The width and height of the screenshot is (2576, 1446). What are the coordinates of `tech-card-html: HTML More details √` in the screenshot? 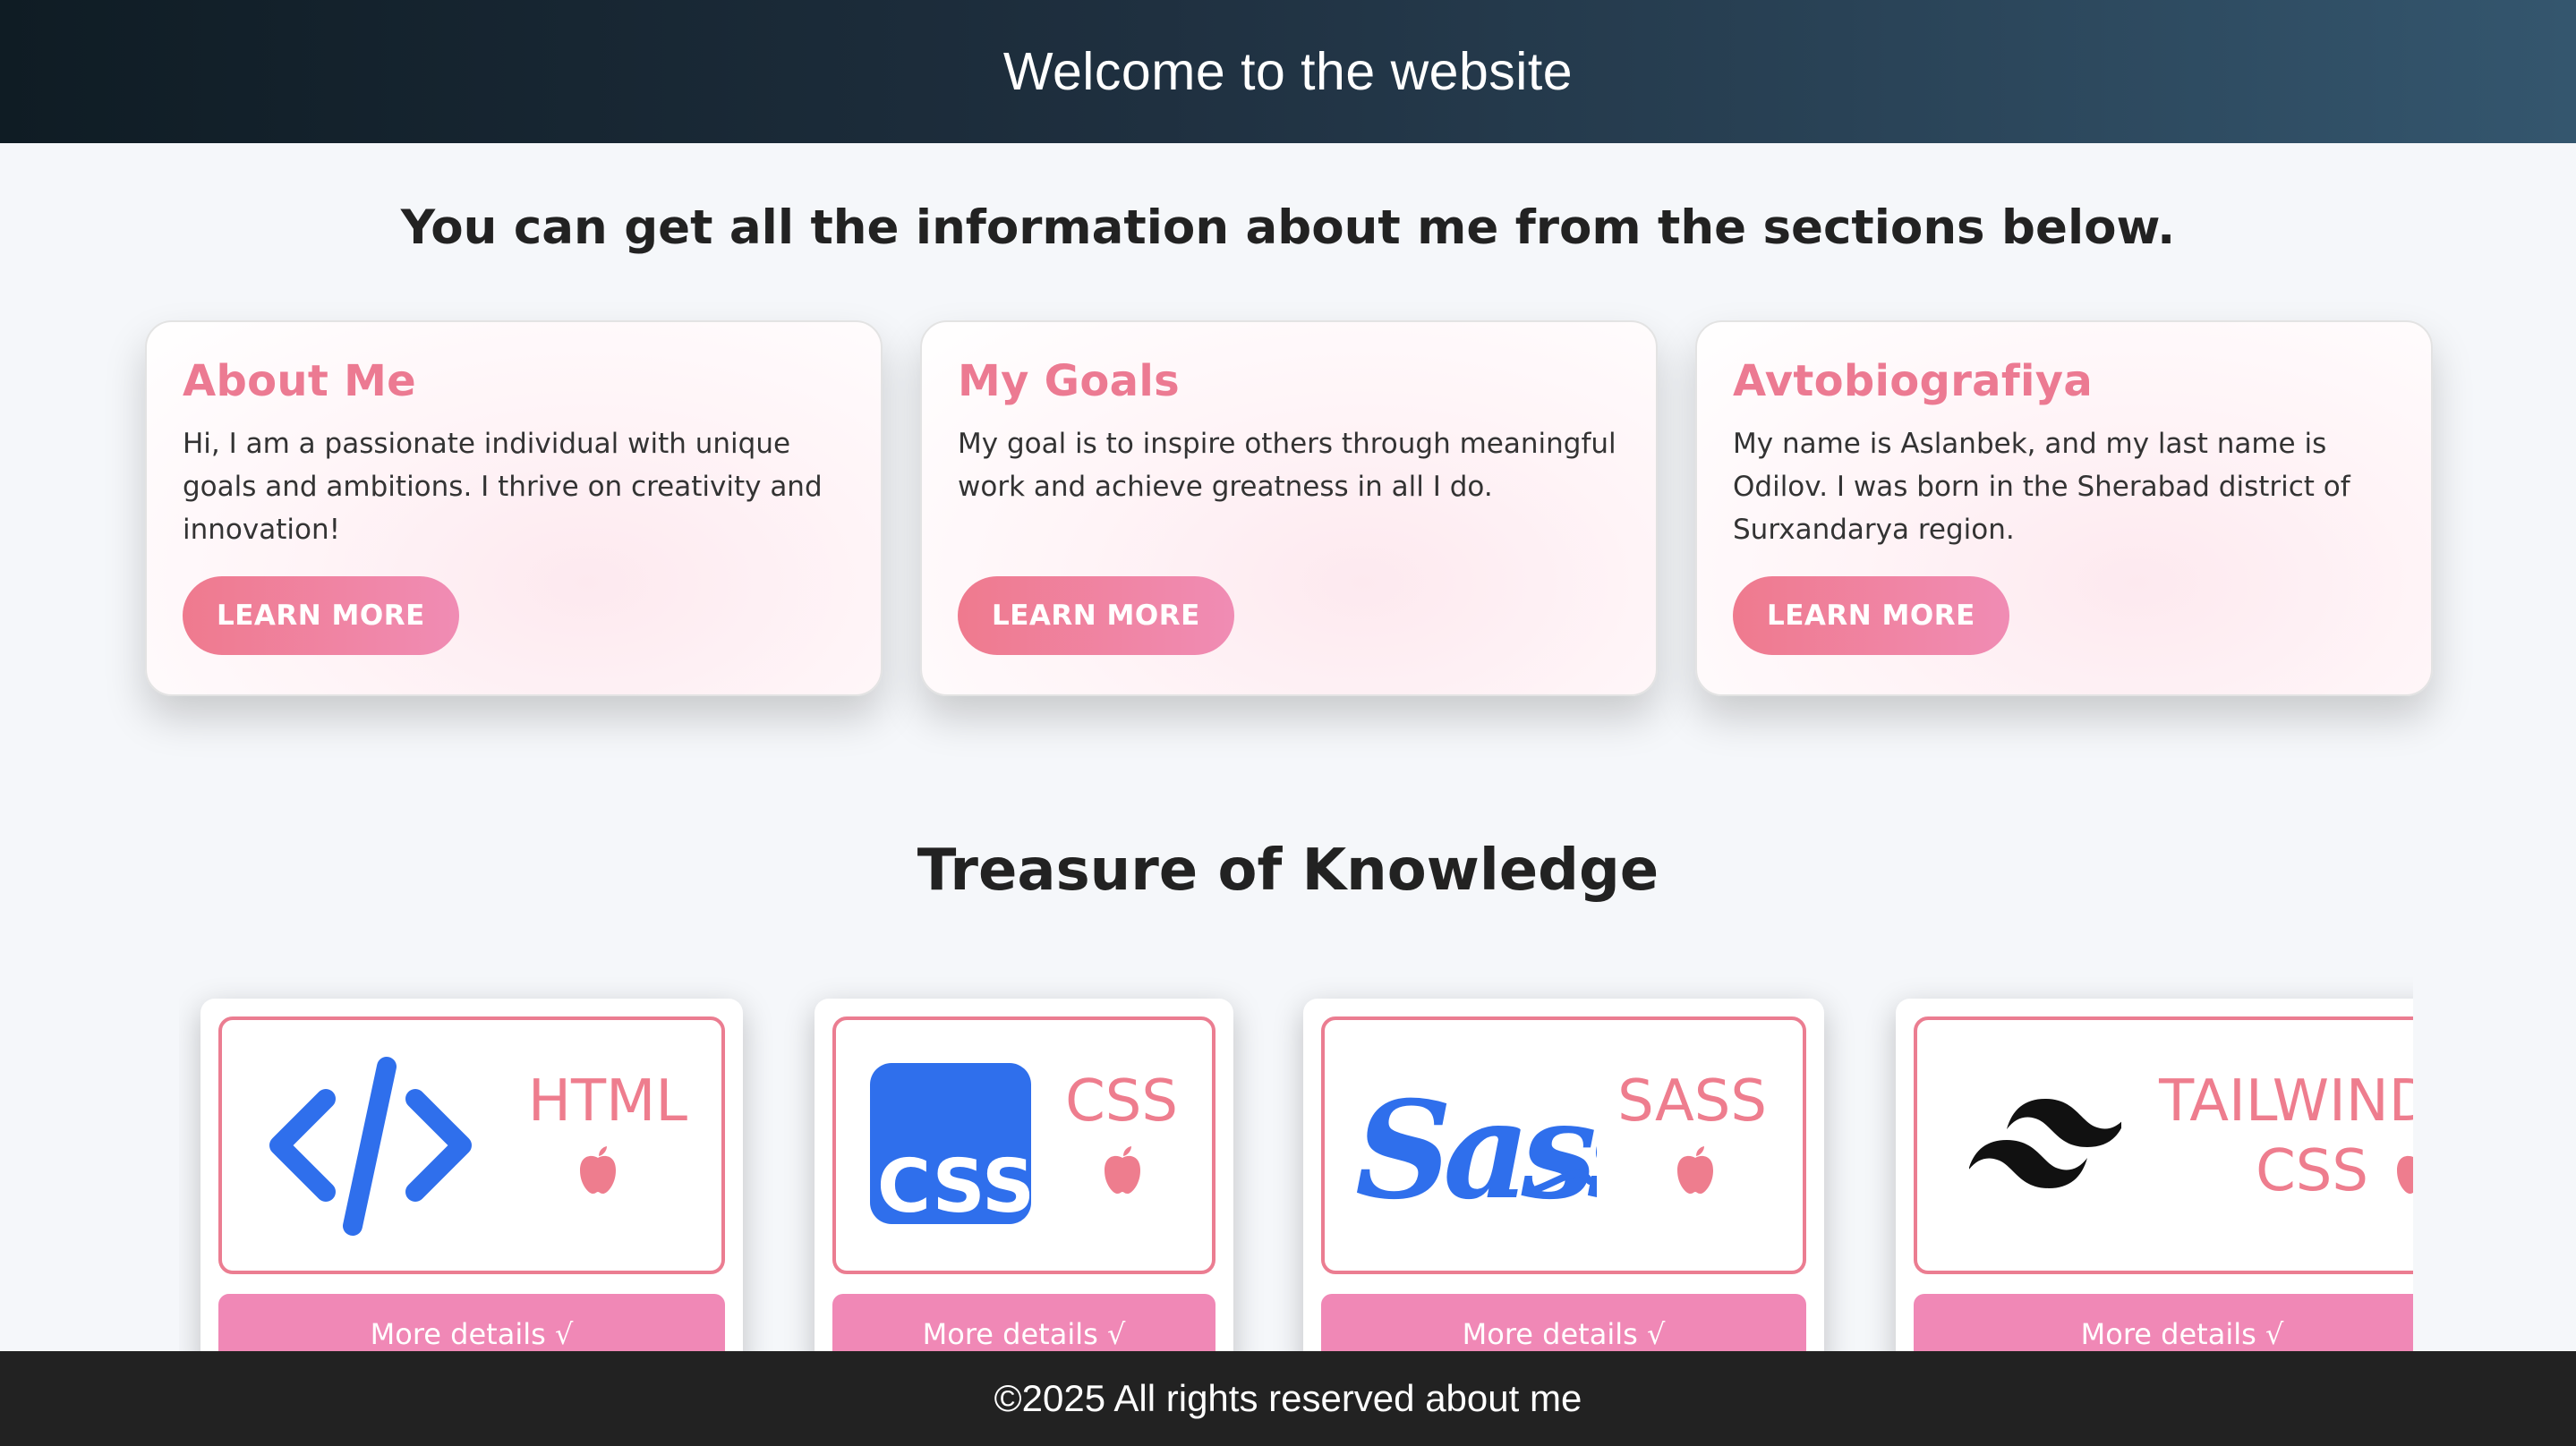 It's located at (471, 1175).